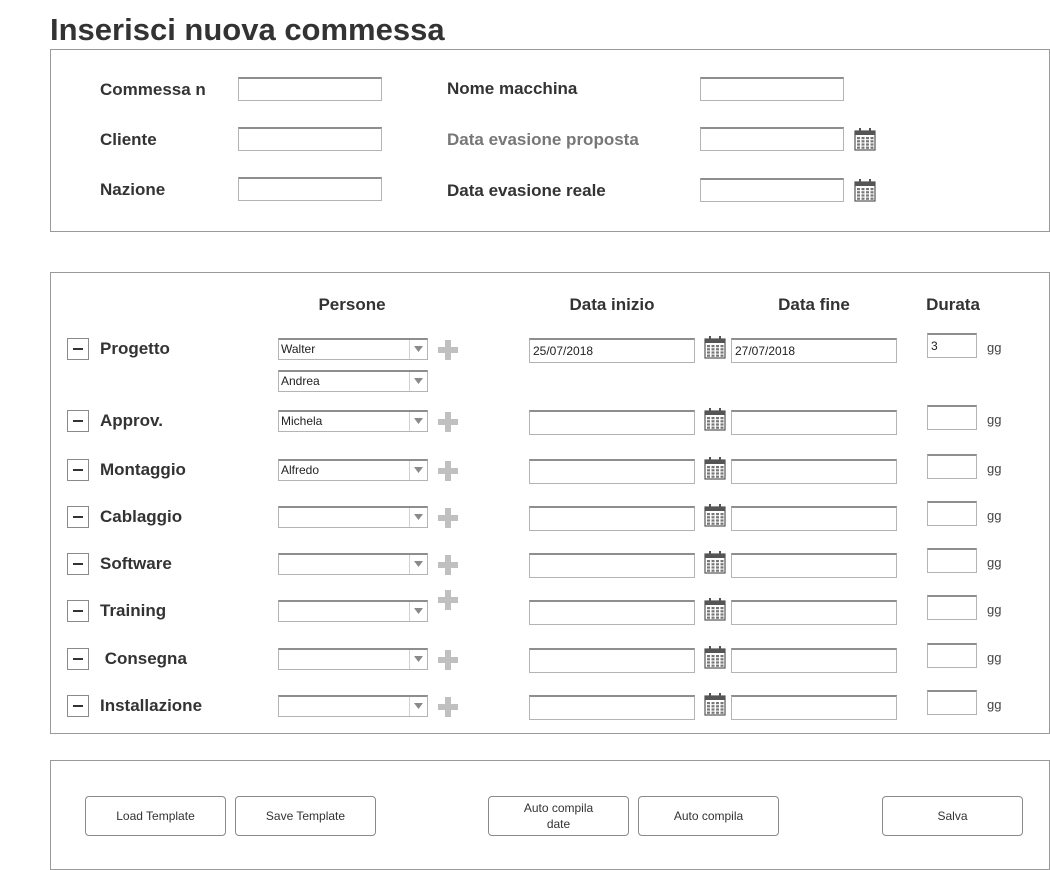 The image size is (1050, 870). Describe the element at coordinates (353, 421) in the screenshot. I see `person-select: Michela` at that location.